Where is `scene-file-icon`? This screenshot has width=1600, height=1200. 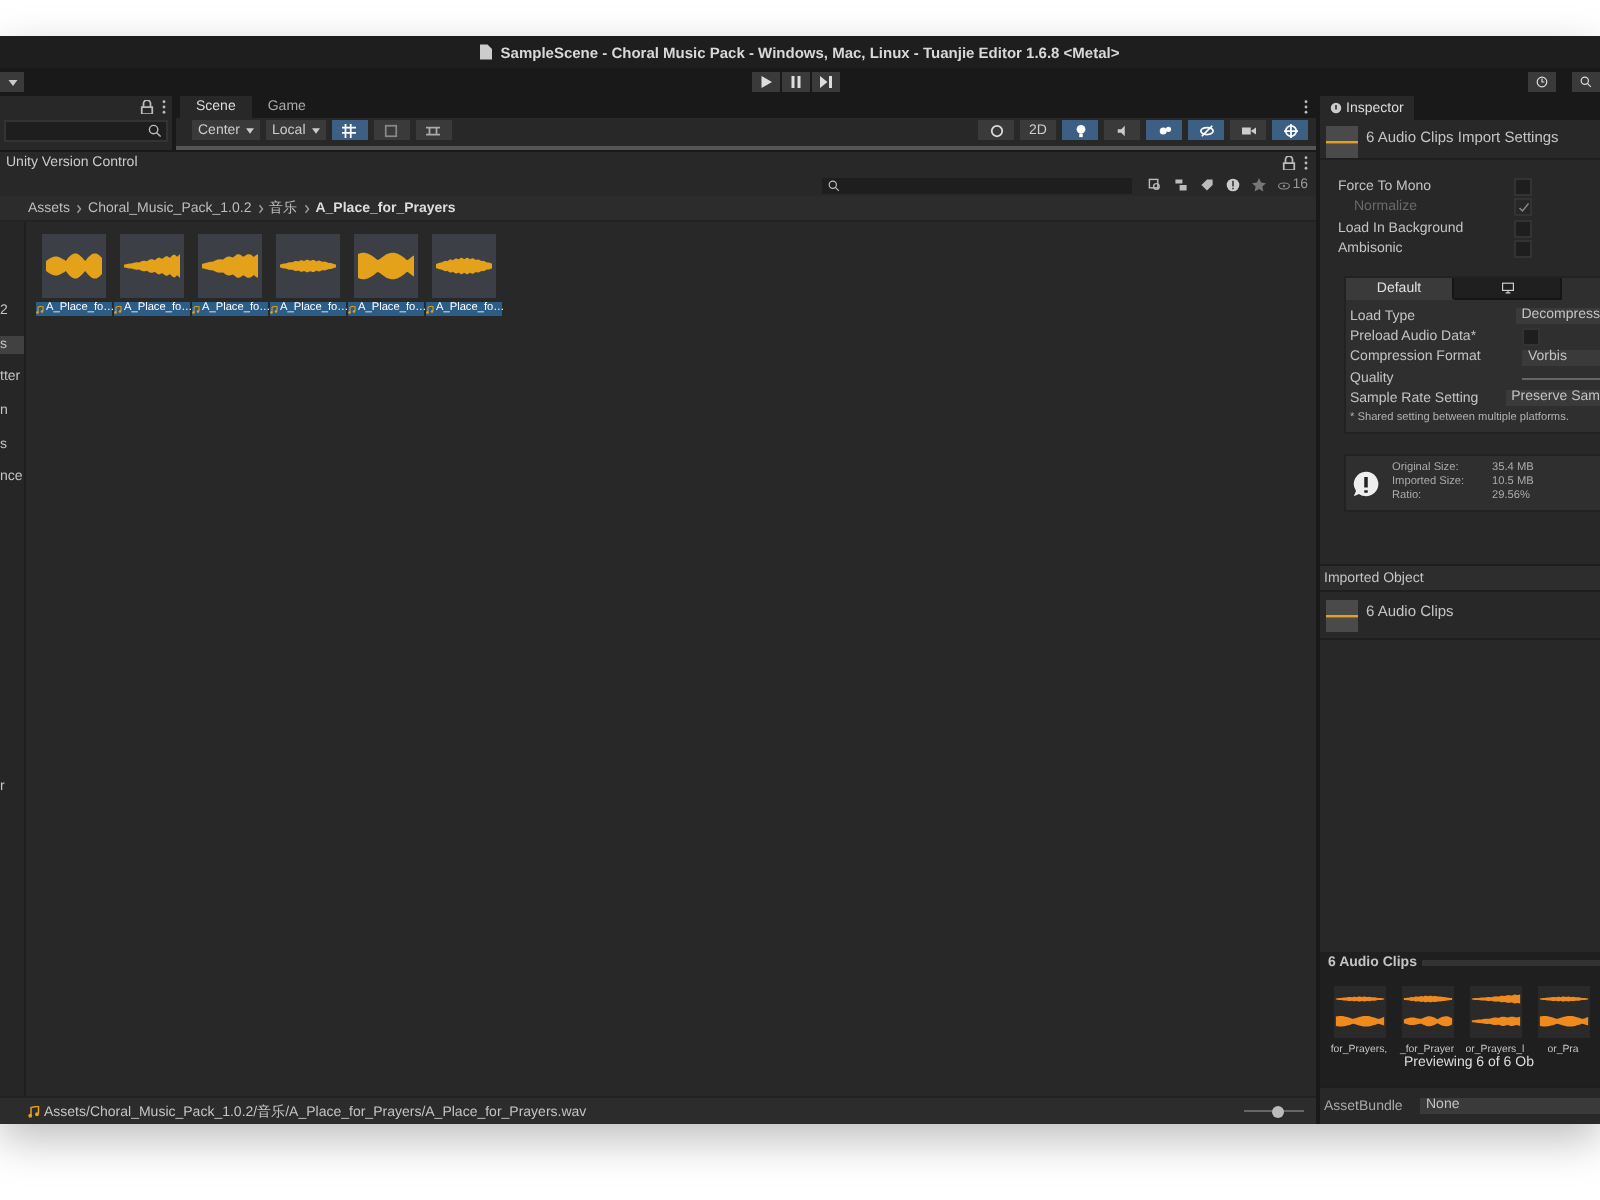 scene-file-icon is located at coordinates (486, 52).